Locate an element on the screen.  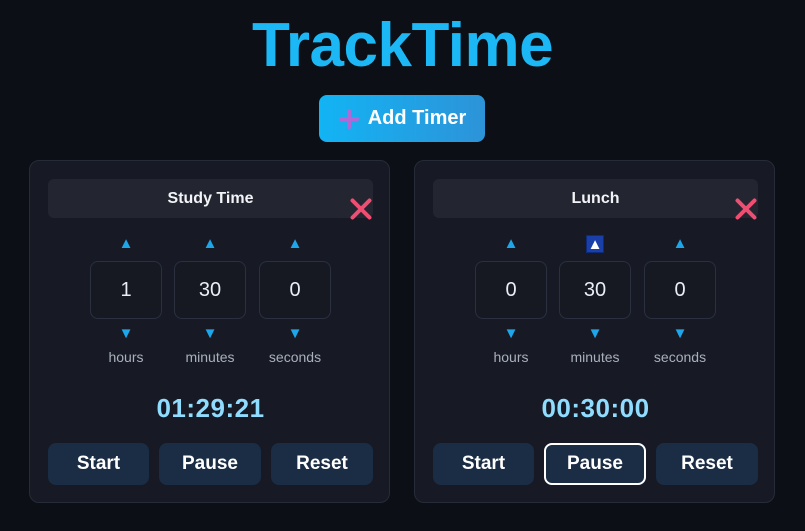
app-title: TrackTime is located at coordinates (402, 45).